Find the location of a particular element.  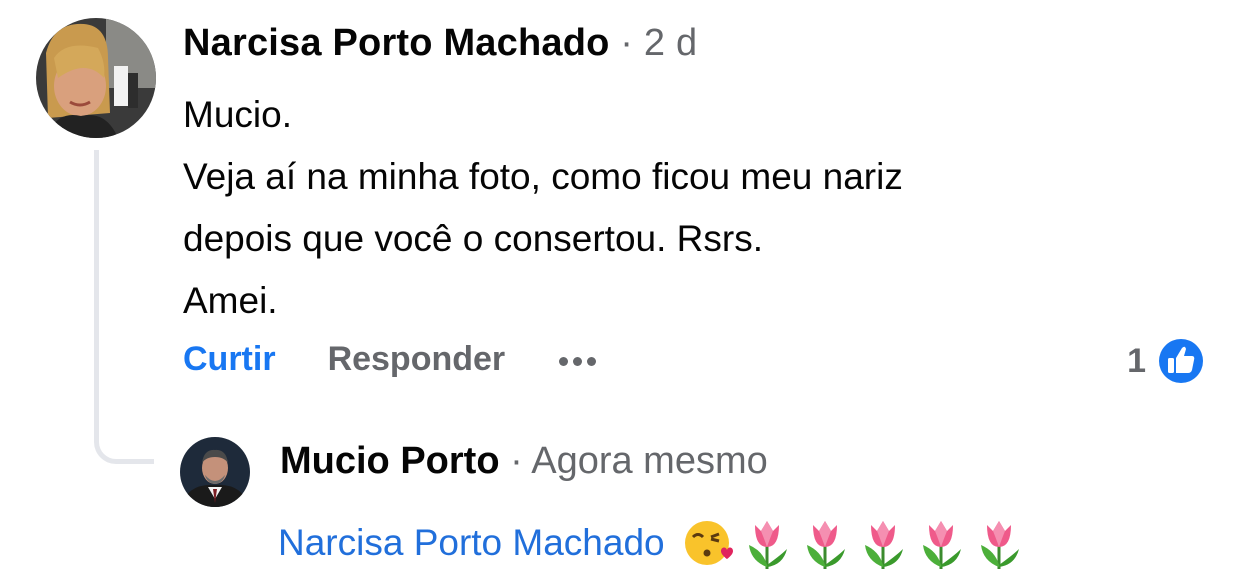

reaction-summary: 1 is located at coordinates (1166, 361).